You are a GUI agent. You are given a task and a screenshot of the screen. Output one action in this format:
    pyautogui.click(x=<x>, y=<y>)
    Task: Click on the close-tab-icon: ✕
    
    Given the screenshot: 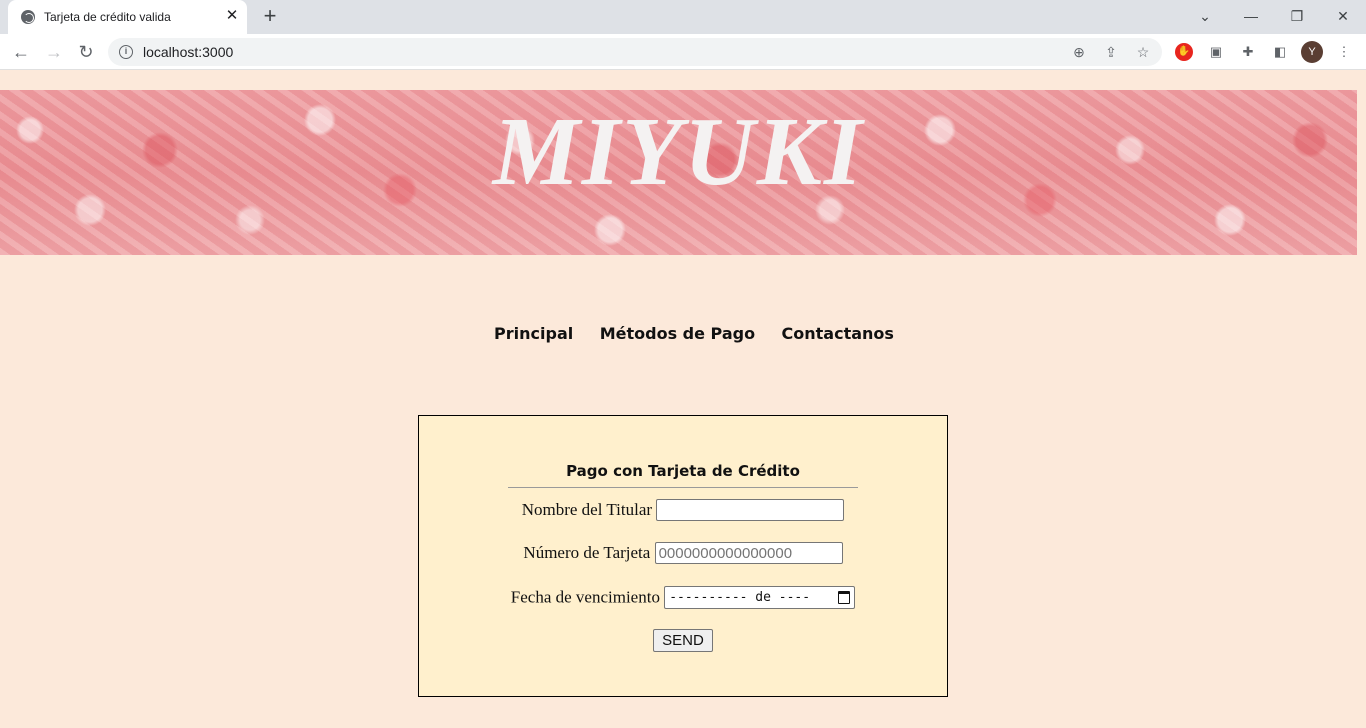 What is the action you would take?
    pyautogui.click(x=232, y=16)
    